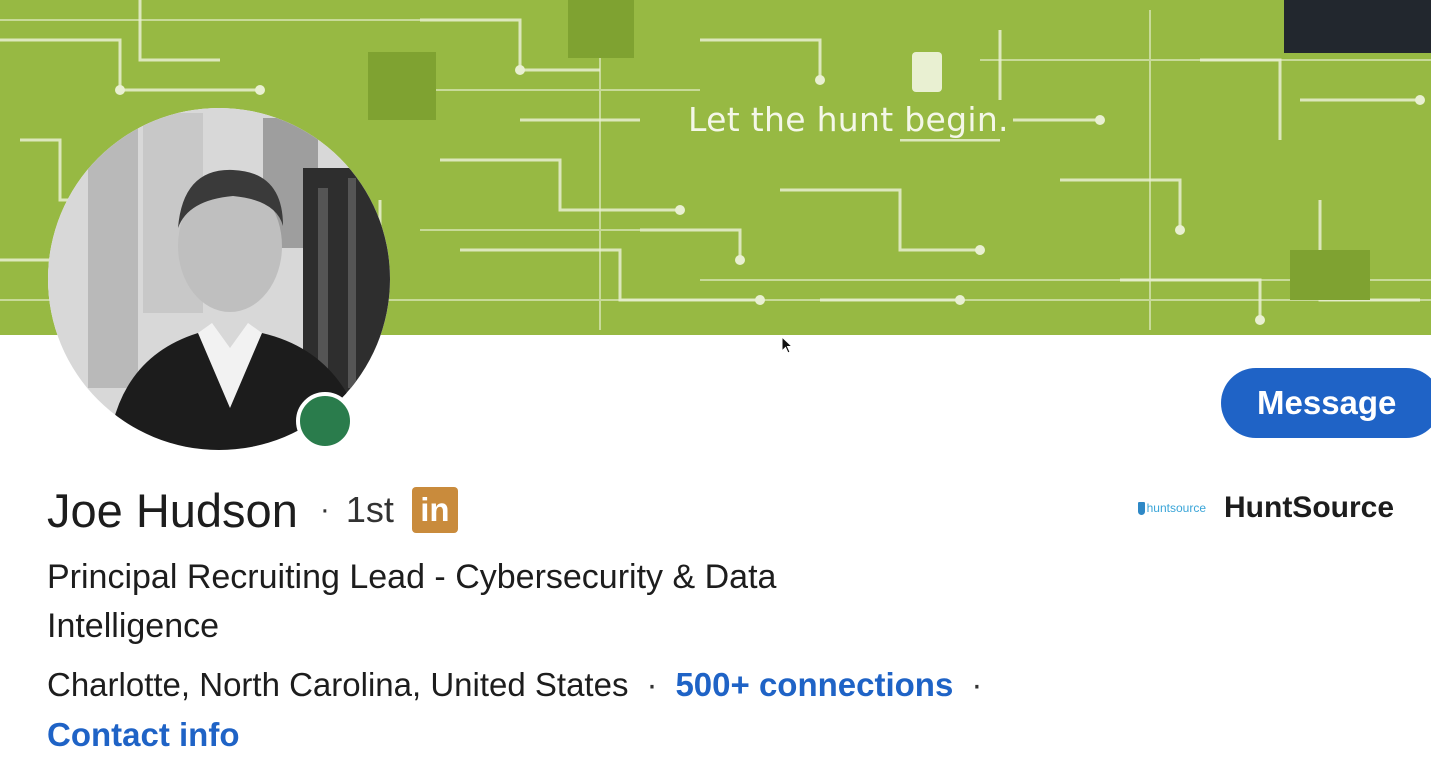 This screenshot has height=766, width=1431. I want to click on company-logo: huntsource, so click(1172, 508).